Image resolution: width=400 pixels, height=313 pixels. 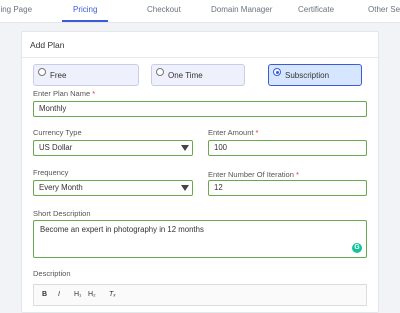 I want to click on iteration-label: Enter Number Of Iteration *, so click(x=253, y=174).